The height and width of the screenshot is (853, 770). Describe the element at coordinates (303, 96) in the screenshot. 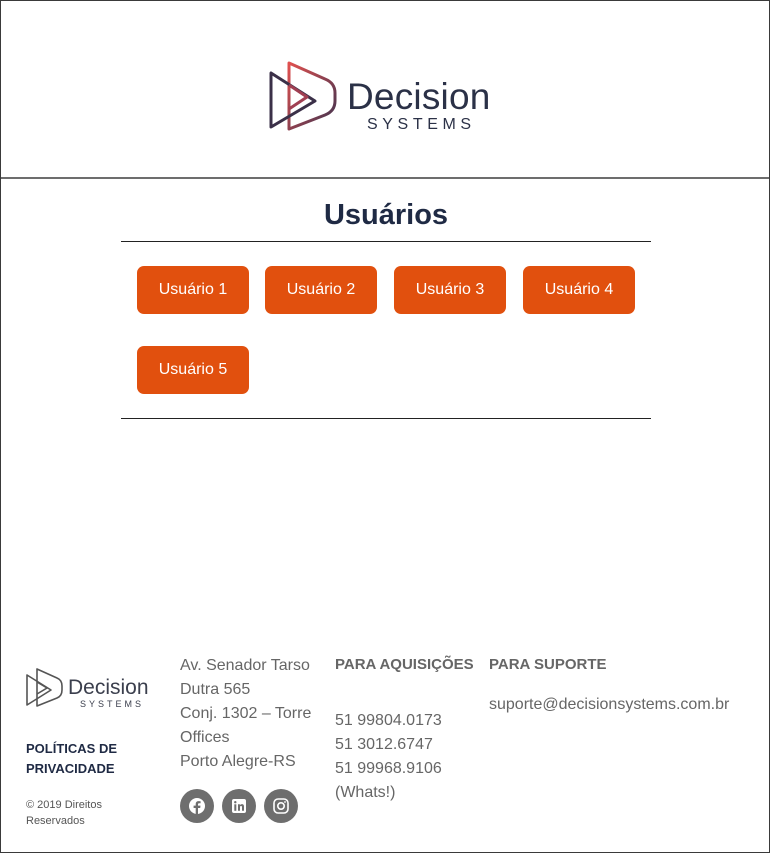

I see `logo-play-mark-icon` at that location.